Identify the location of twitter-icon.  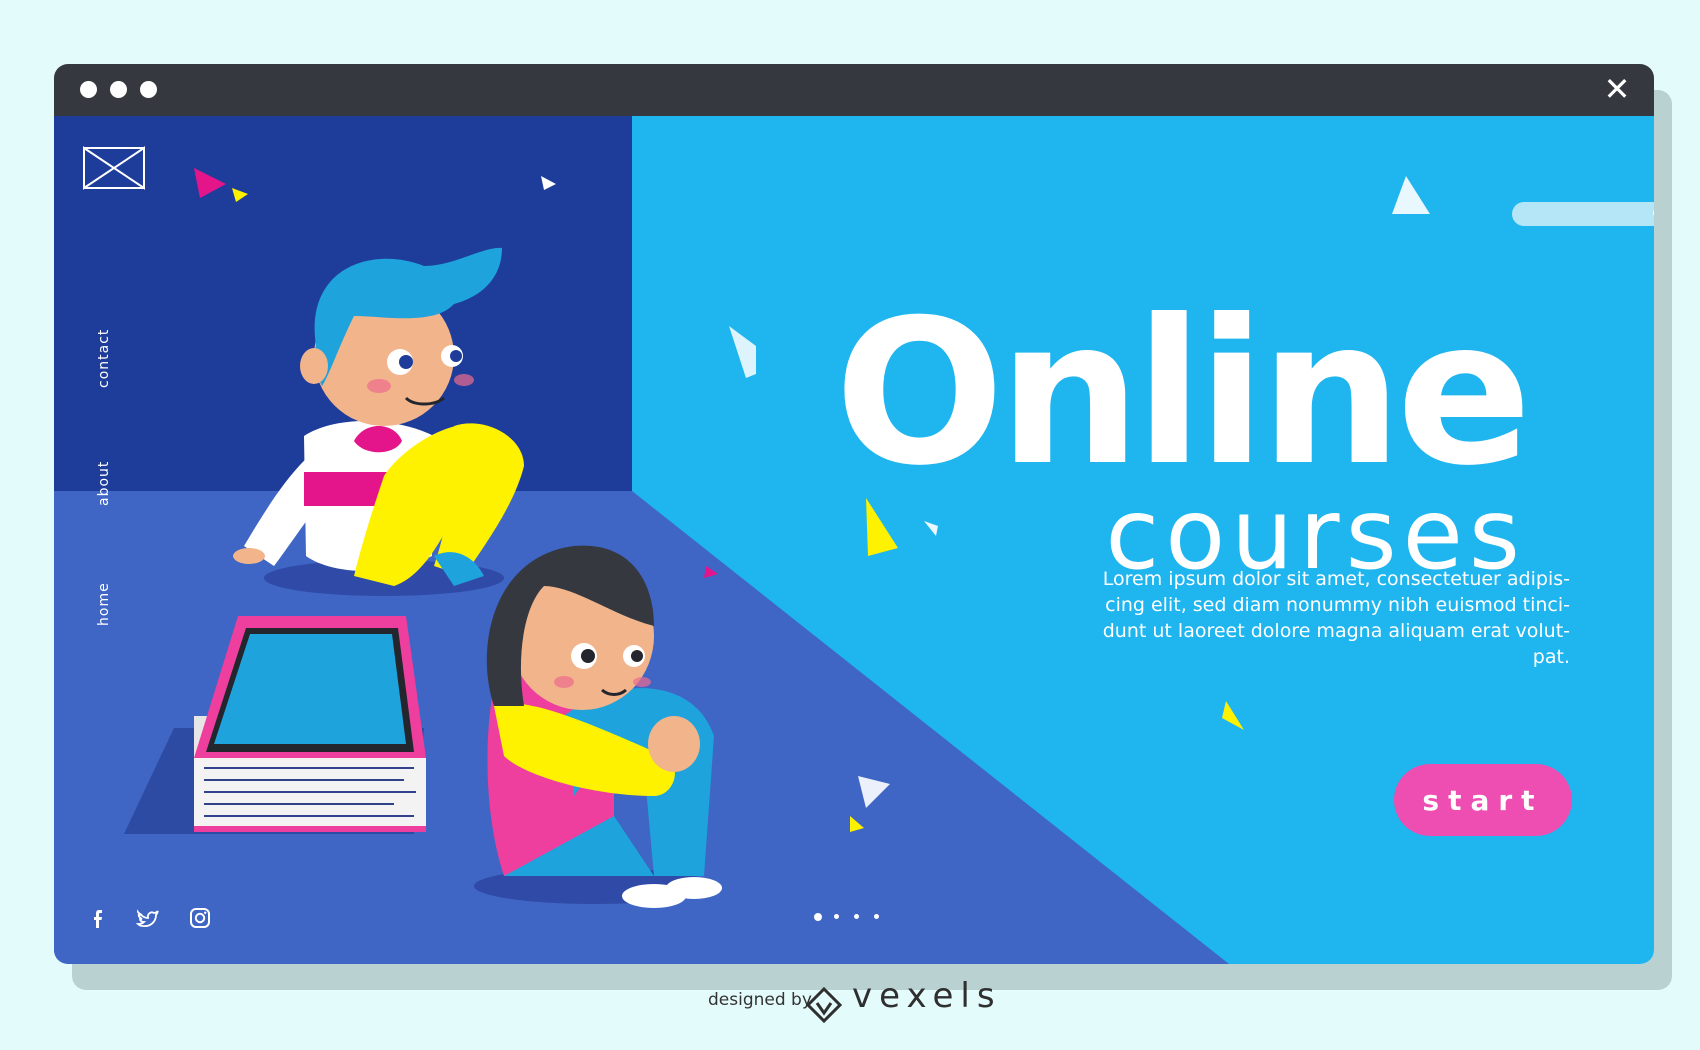
(148, 918).